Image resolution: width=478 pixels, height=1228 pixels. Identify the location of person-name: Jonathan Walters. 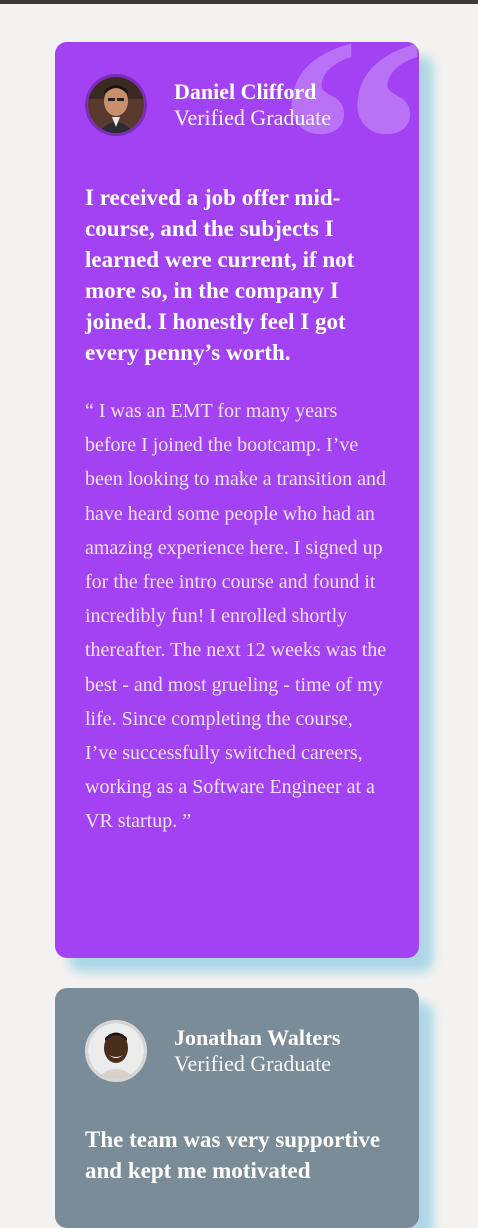
(257, 1037).